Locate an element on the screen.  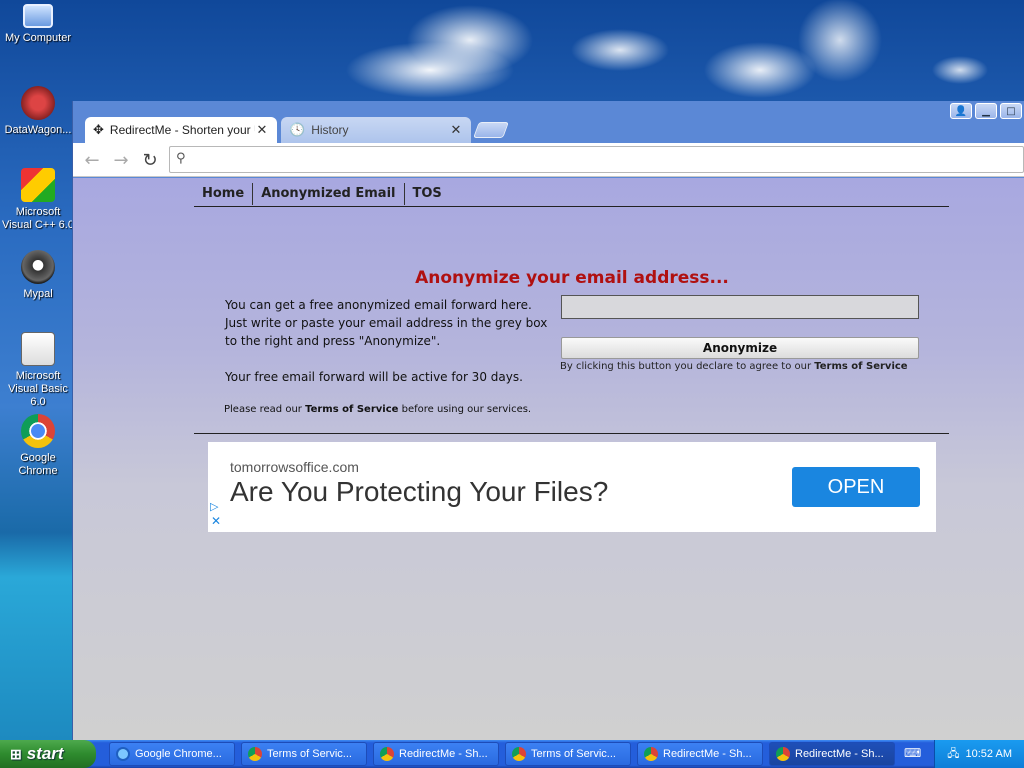
back-icon: ← is located at coordinates (92, 160).